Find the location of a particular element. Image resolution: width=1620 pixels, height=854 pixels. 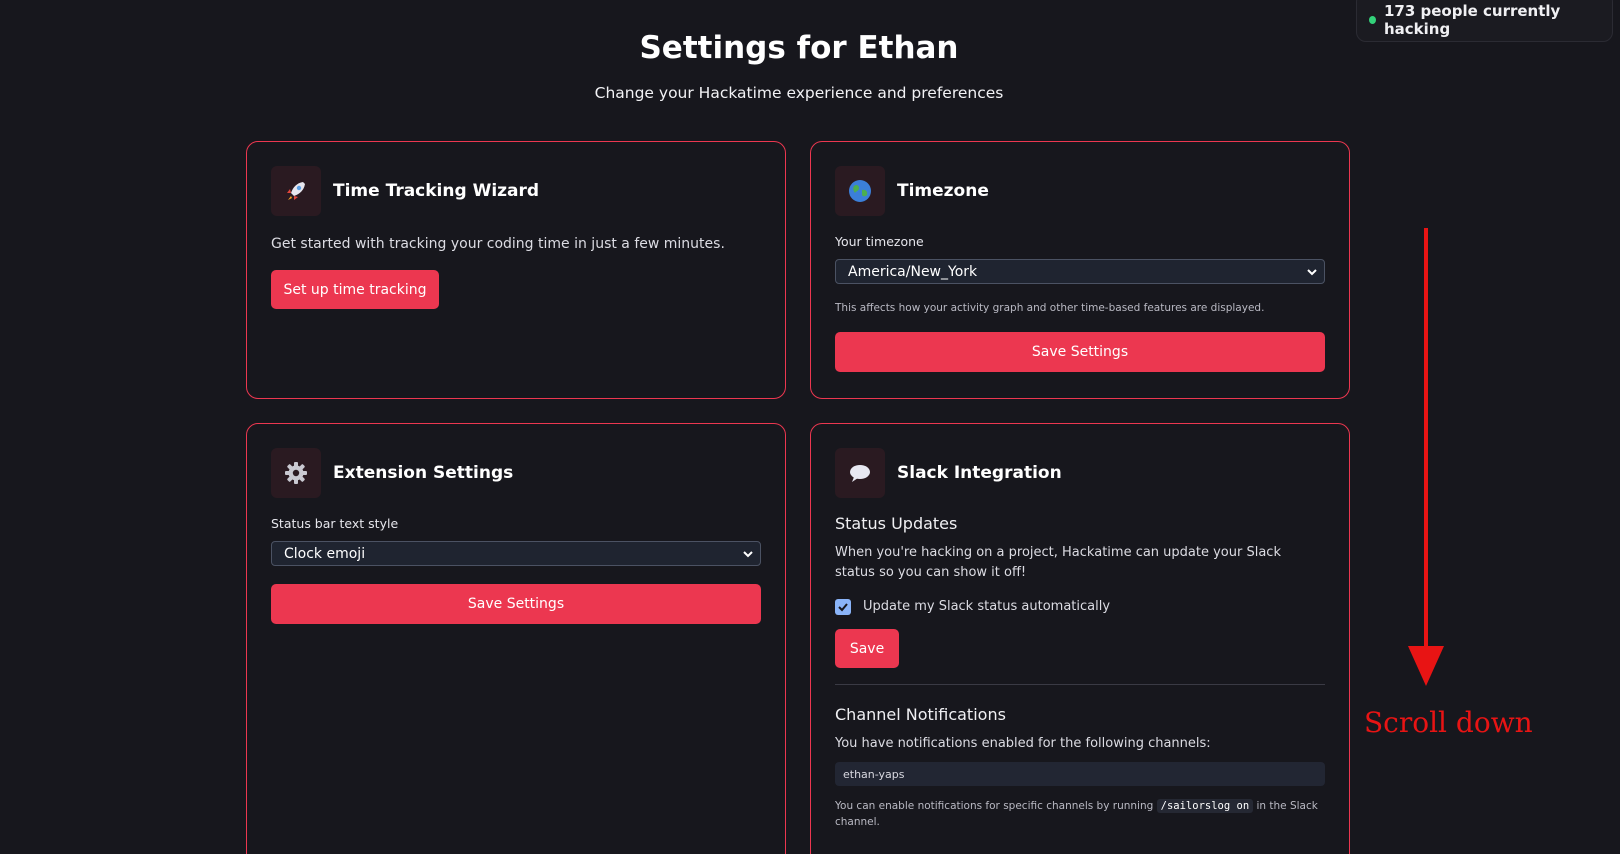

speech-bubble-icon is located at coordinates (860, 473).